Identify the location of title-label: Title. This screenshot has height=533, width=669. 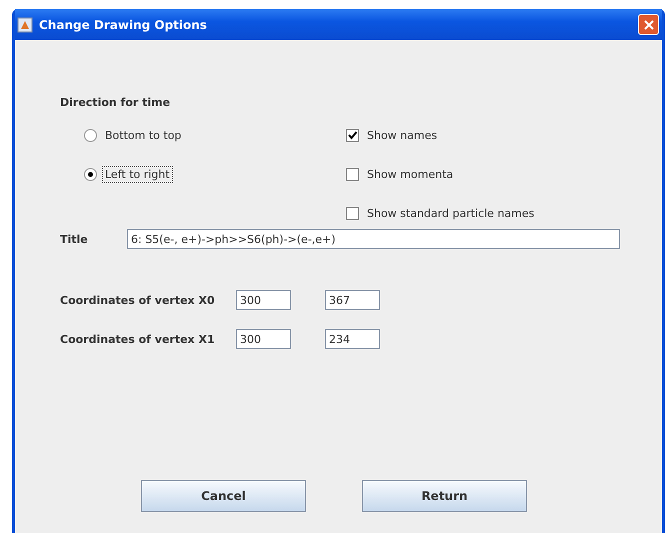
(74, 239).